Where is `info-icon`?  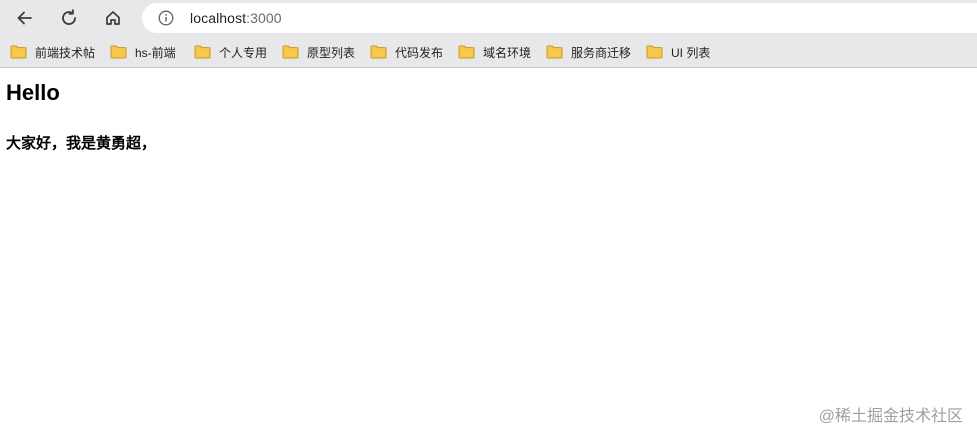 info-icon is located at coordinates (166, 18).